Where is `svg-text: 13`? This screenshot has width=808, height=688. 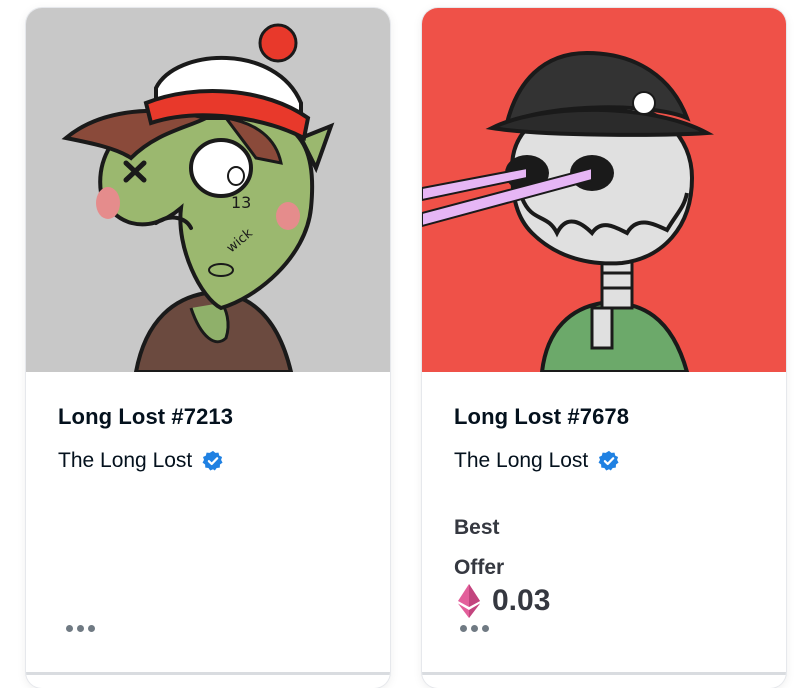
svg-text: 13 is located at coordinates (241, 202).